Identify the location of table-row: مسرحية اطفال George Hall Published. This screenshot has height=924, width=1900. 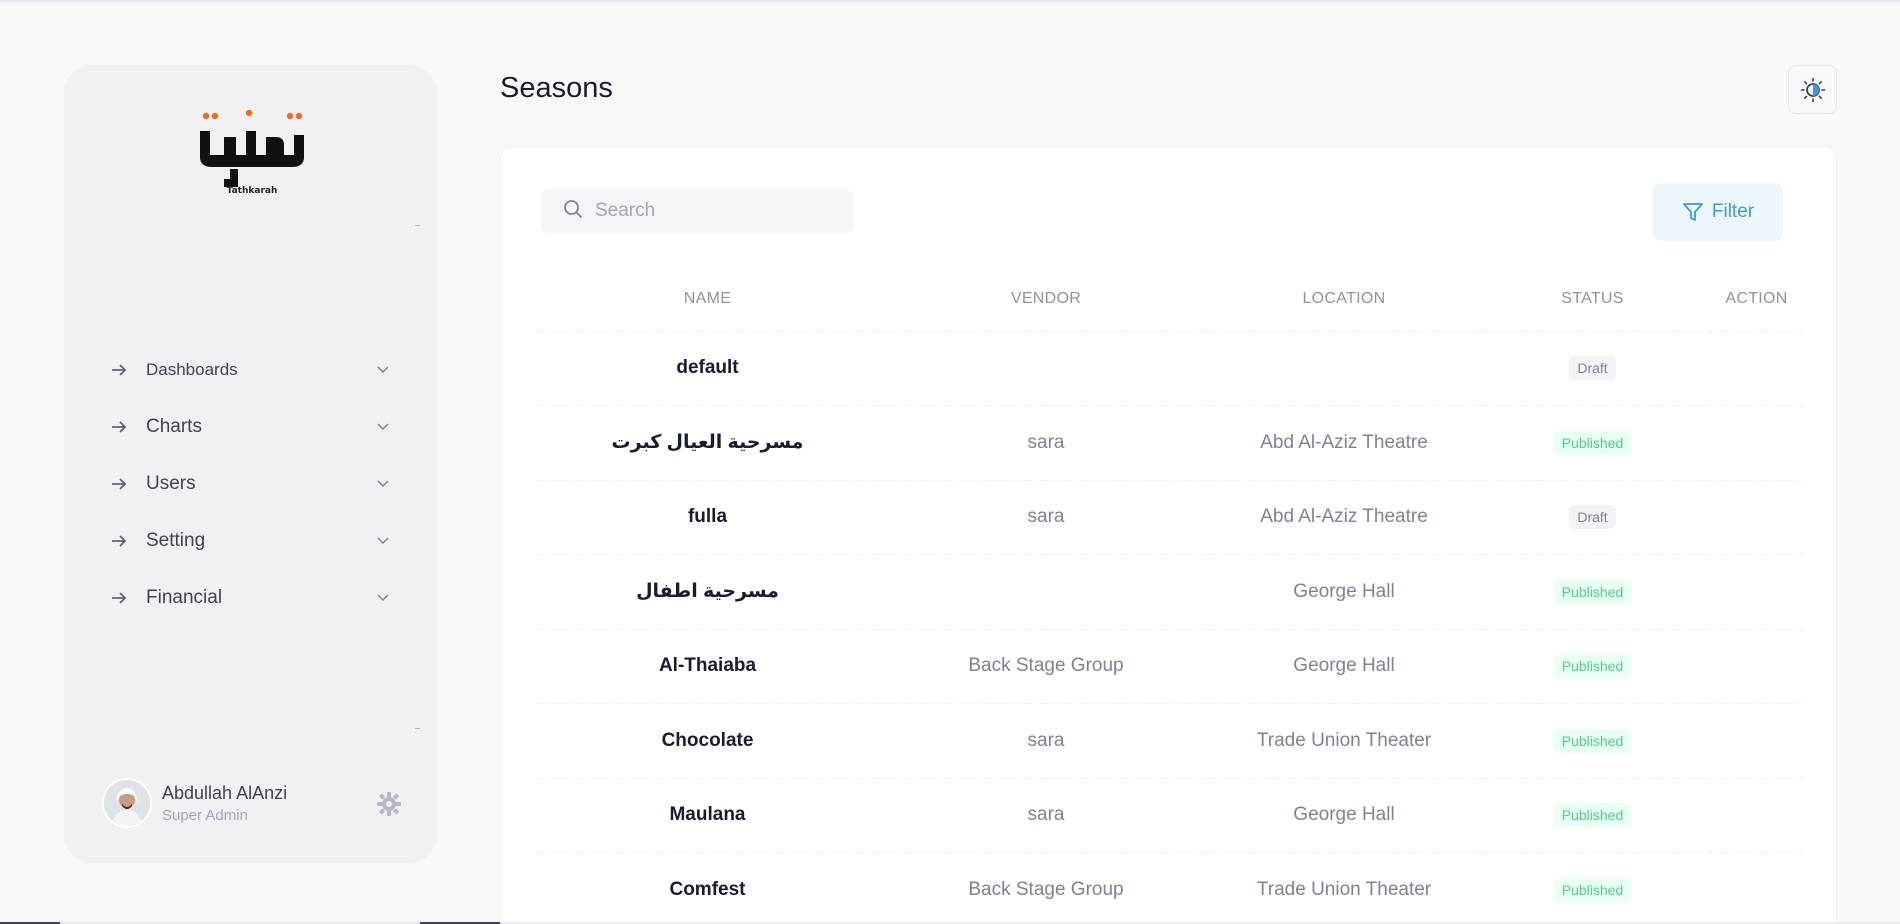
(1169, 592).